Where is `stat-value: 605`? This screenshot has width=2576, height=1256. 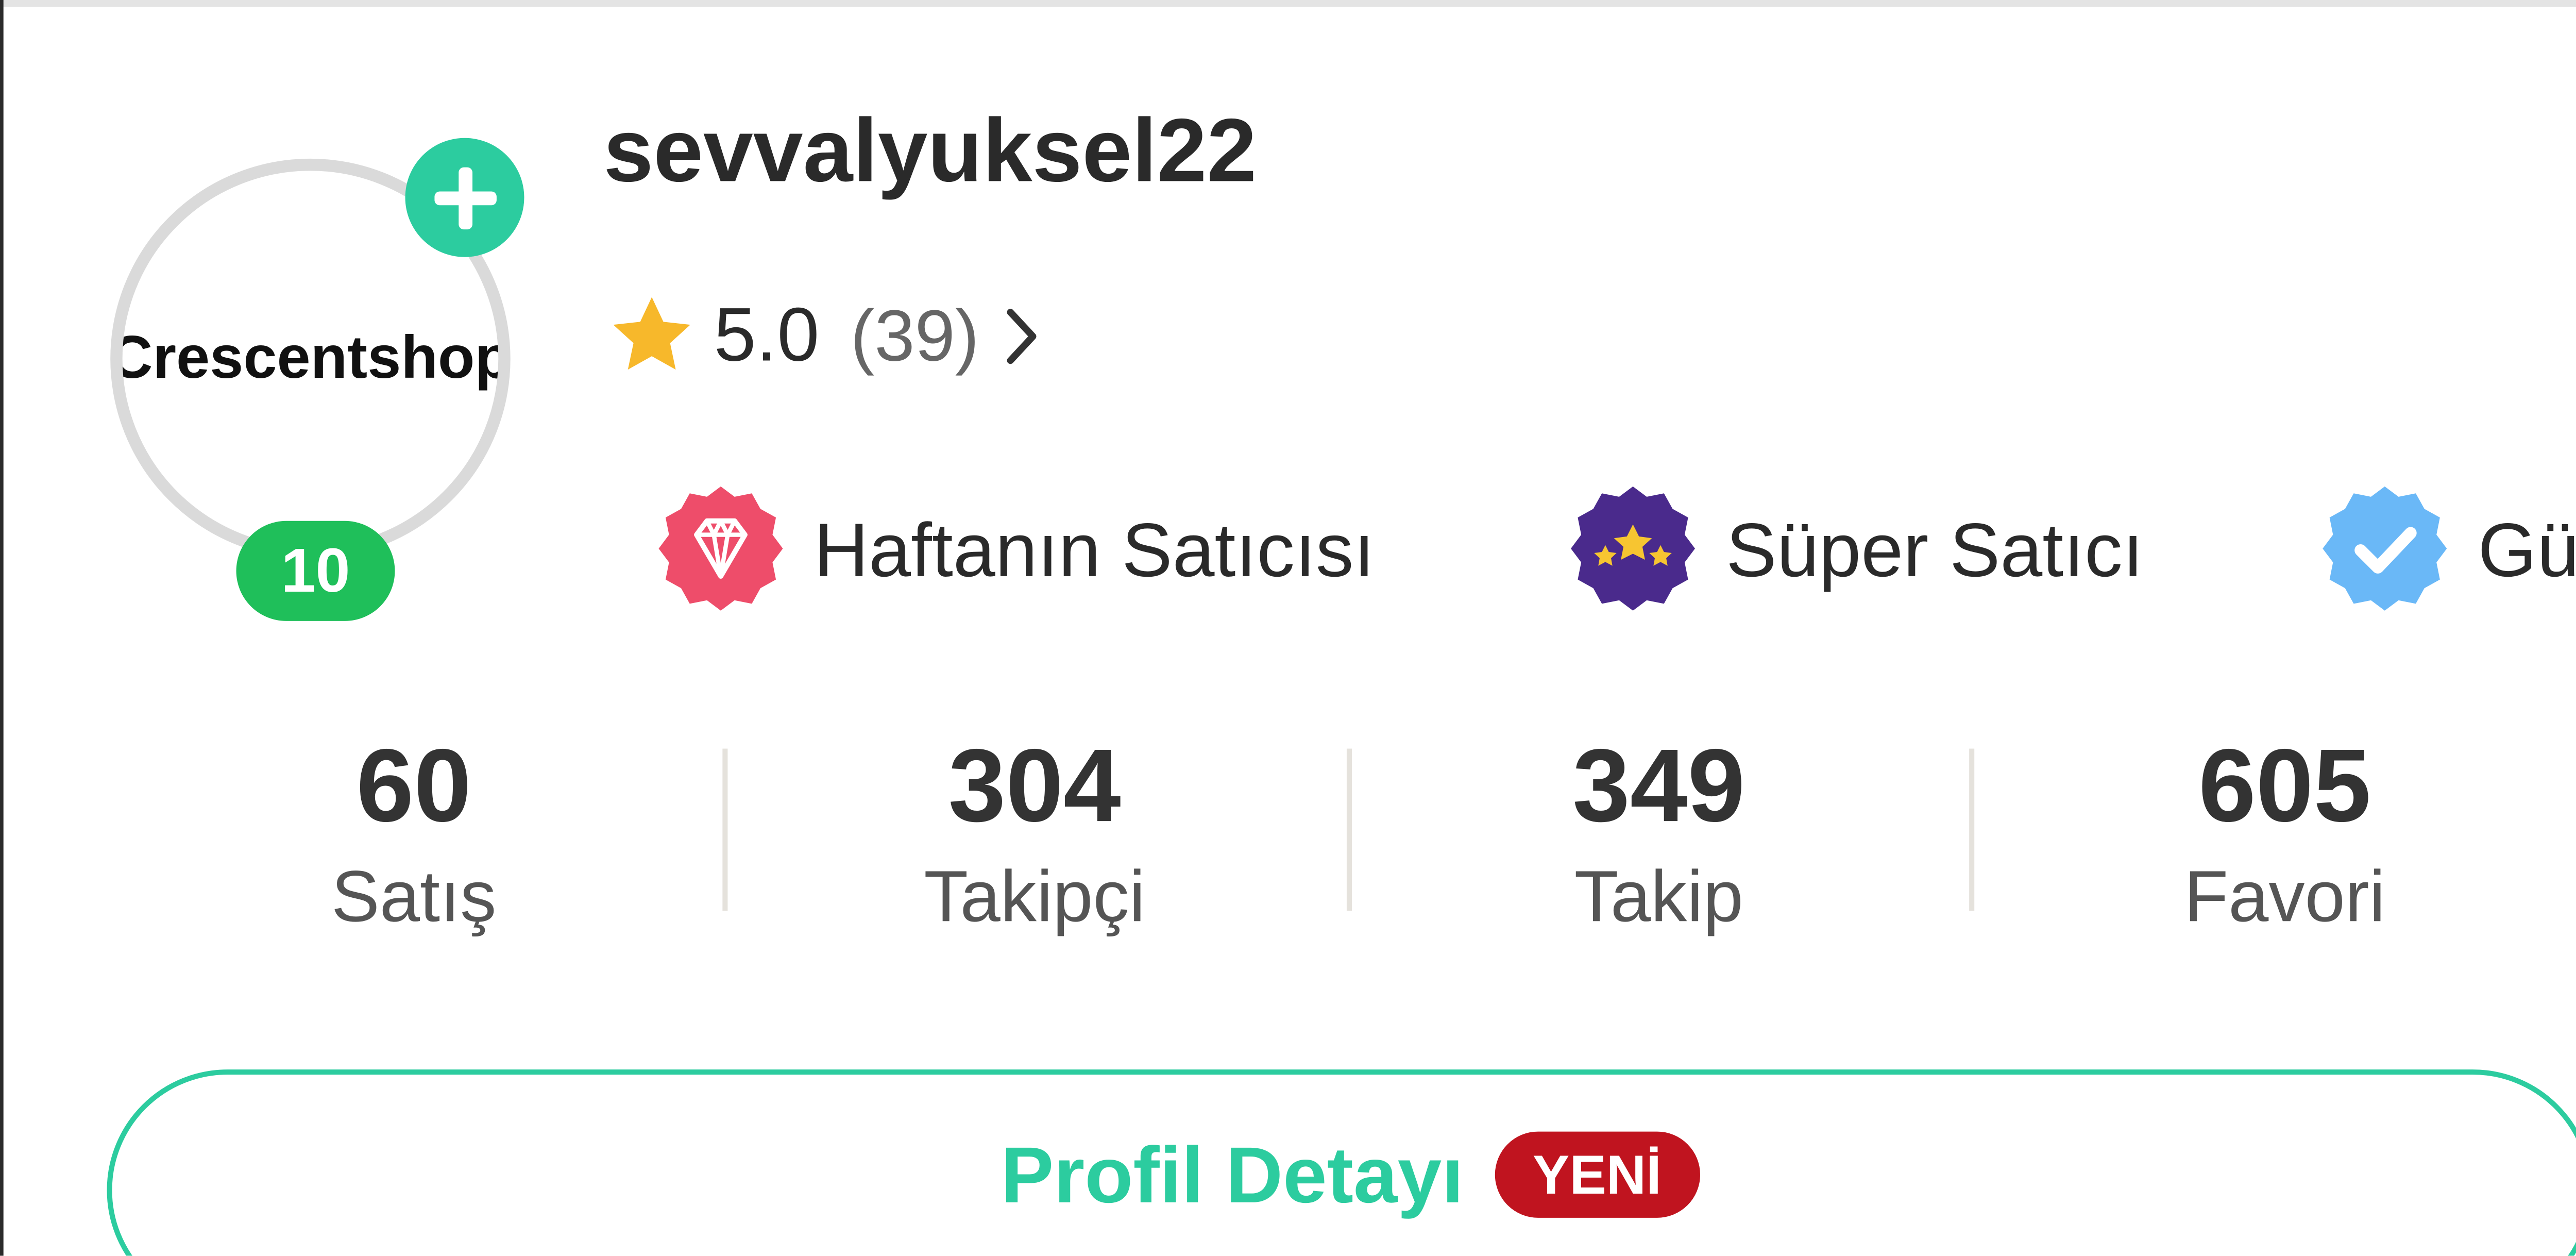
stat-value: 605 is located at coordinates (2284, 786).